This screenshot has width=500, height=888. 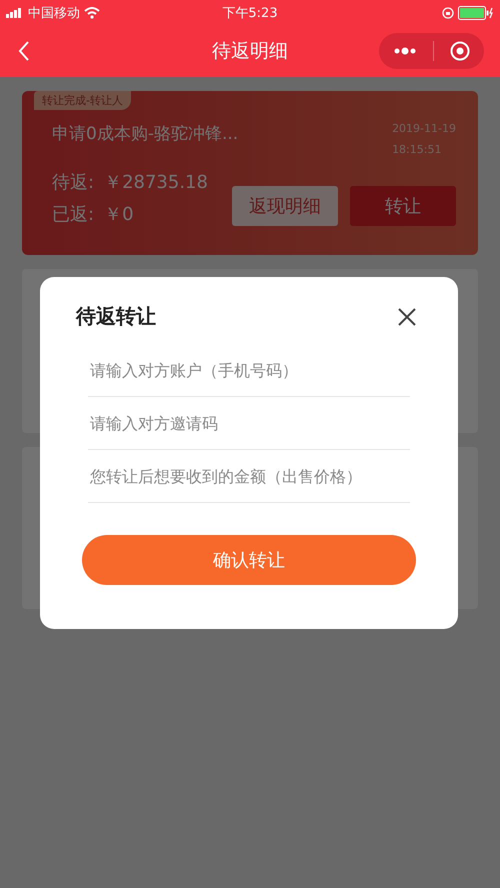 I want to click on back-icon, so click(x=24, y=51).